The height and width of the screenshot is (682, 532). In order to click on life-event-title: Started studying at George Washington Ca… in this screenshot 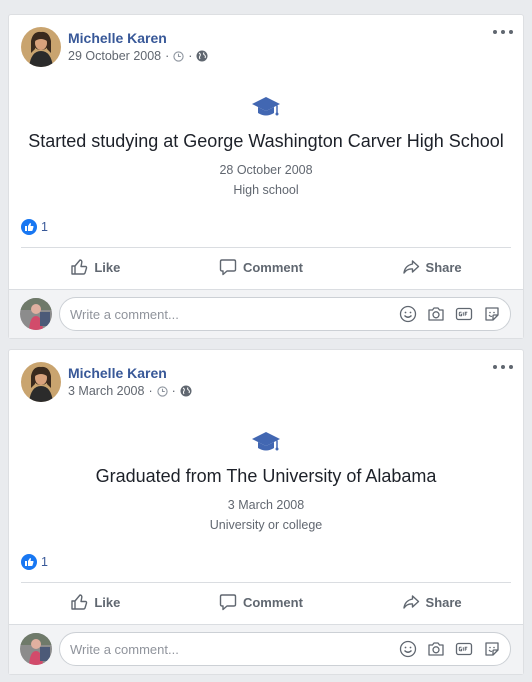, I will do `click(266, 141)`.